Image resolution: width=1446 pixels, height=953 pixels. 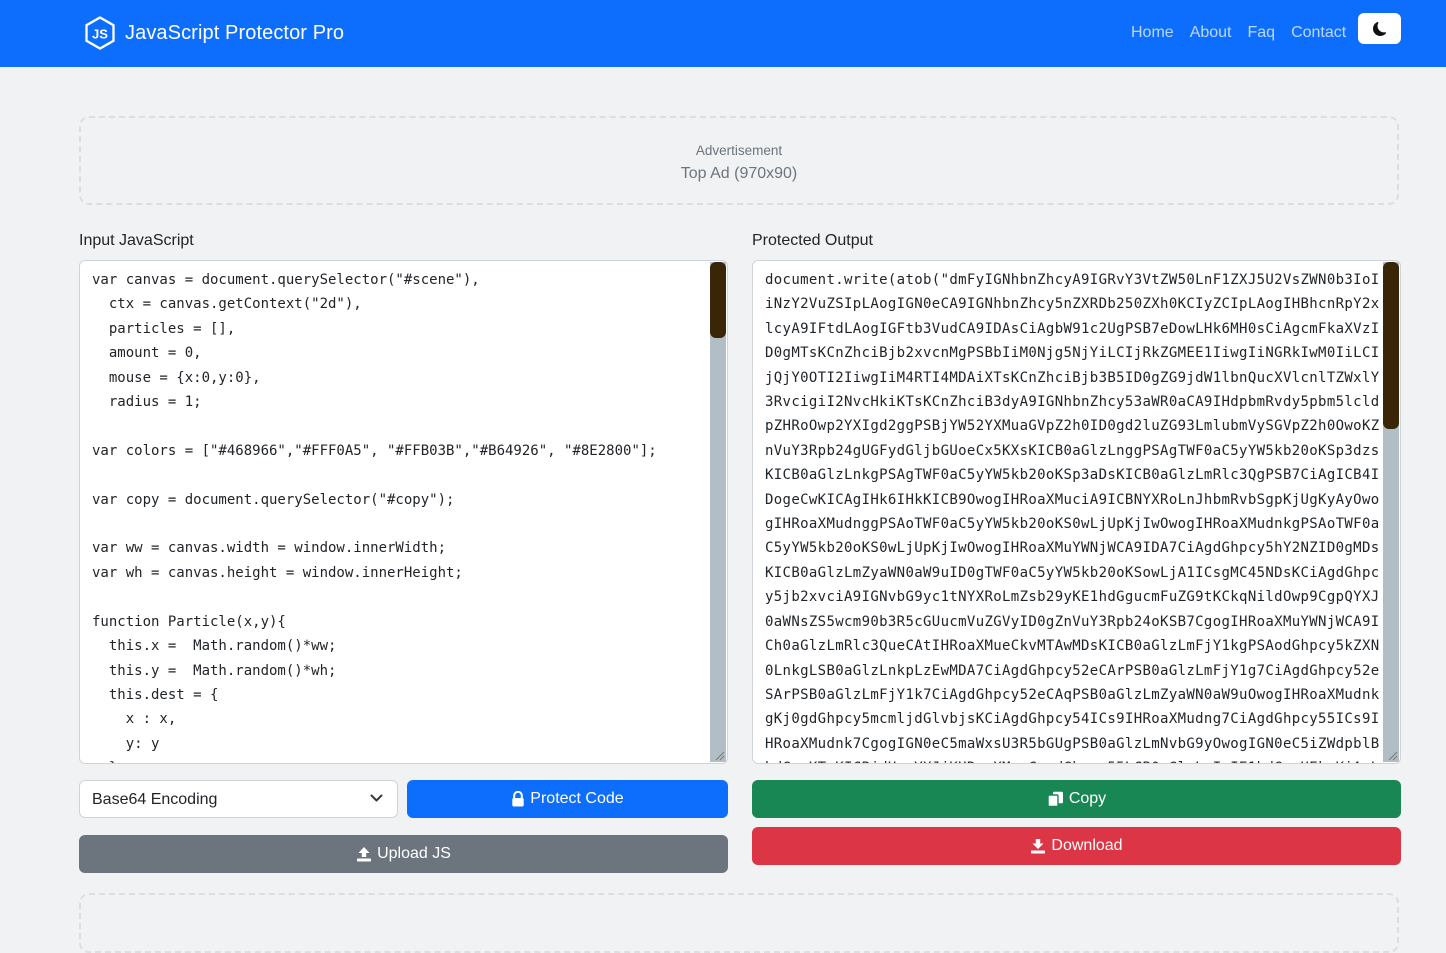 I want to click on svg-text: JS, so click(x=100, y=34).